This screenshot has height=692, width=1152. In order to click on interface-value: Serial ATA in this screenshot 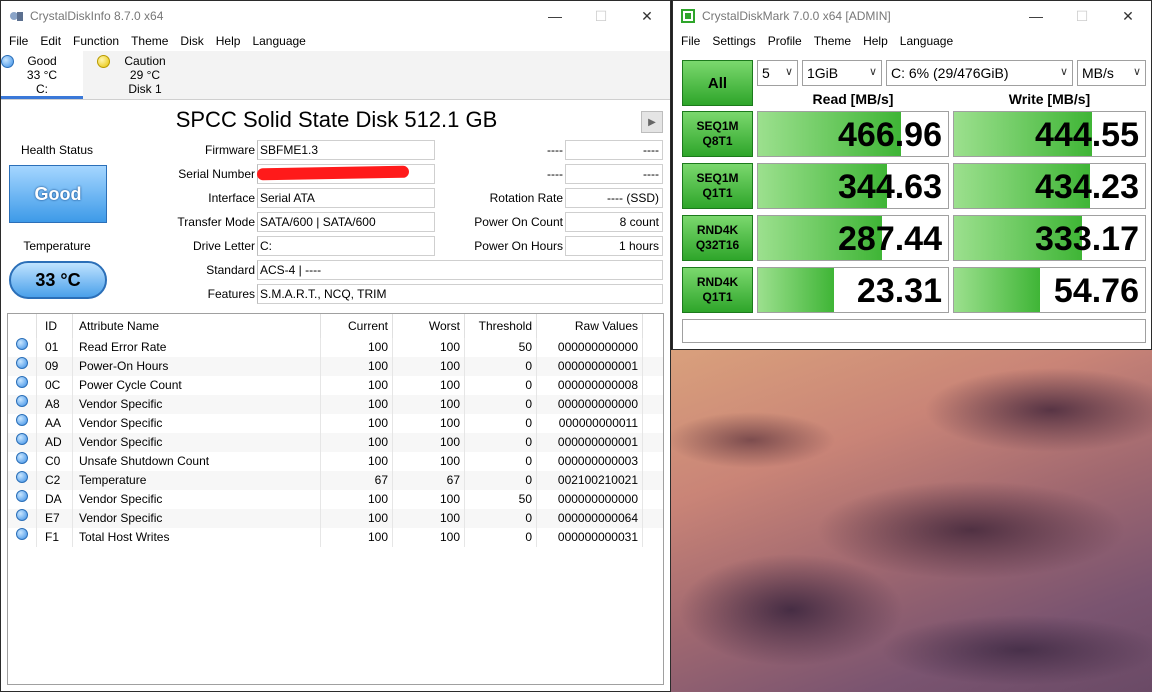, I will do `click(346, 198)`.